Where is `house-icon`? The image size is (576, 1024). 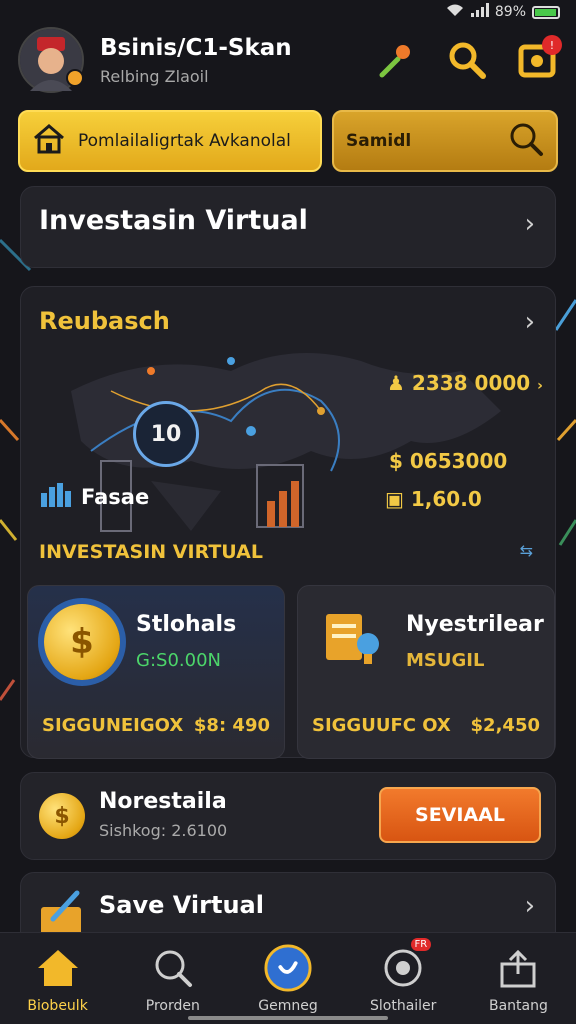
house-icon is located at coordinates (49, 141).